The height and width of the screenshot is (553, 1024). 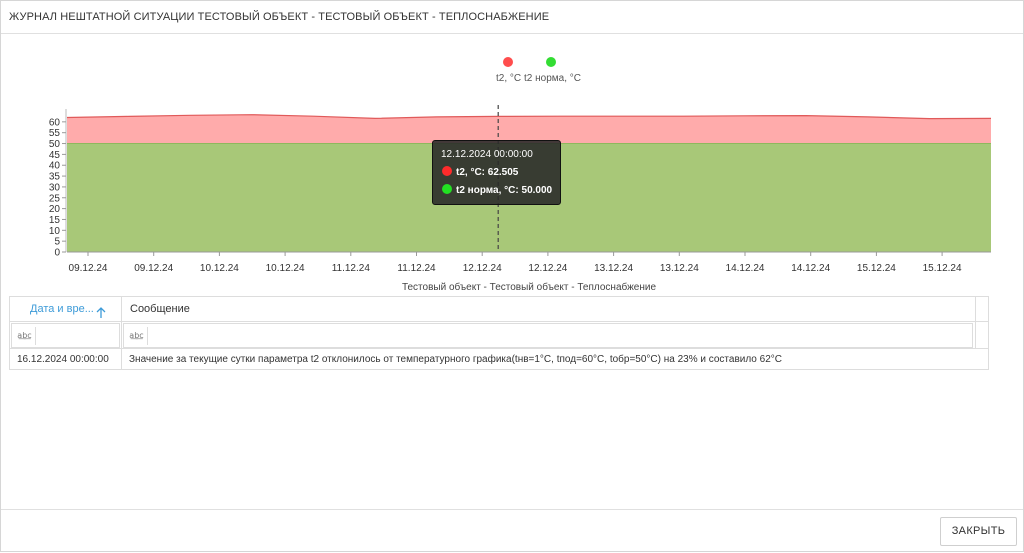 I want to click on message-filter-input: a͟b͟c, so click(x=548, y=335).